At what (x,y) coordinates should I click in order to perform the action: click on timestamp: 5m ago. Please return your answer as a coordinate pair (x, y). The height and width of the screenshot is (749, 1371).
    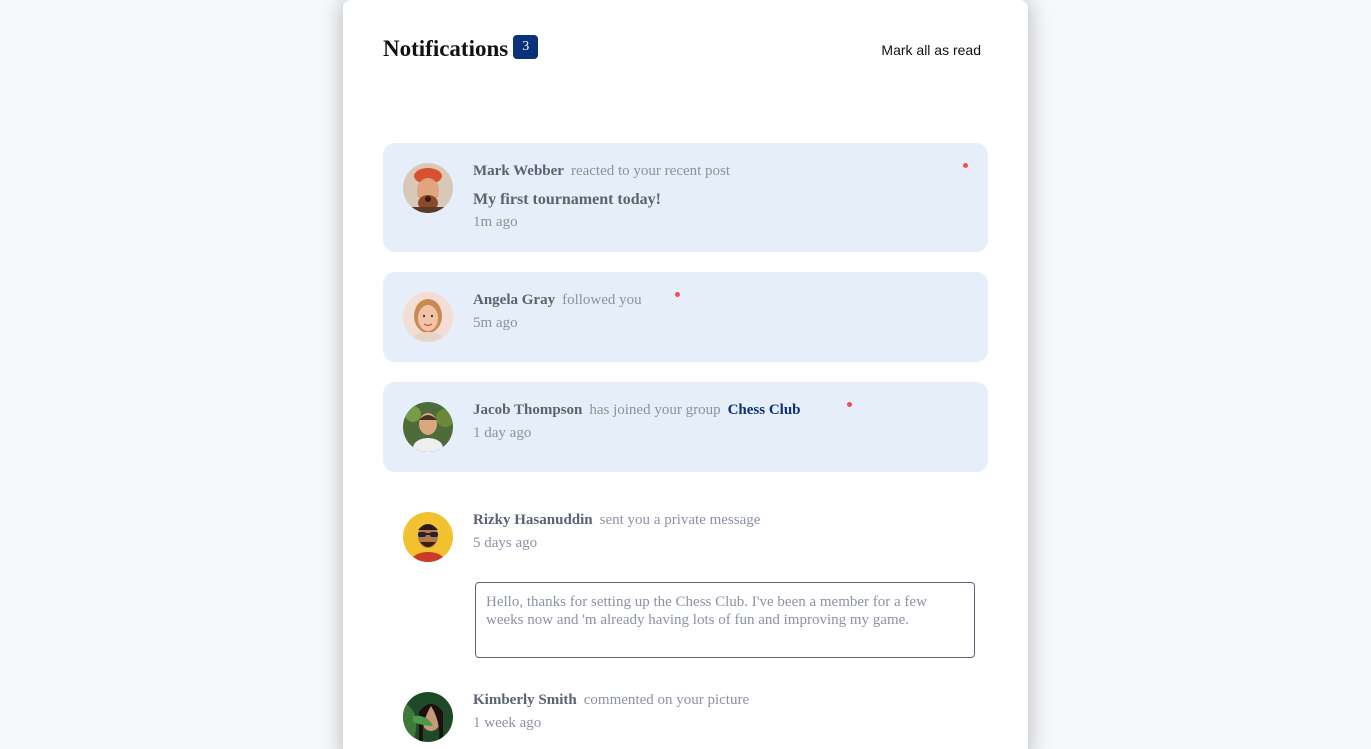
    Looking at the image, I should click on (495, 323).